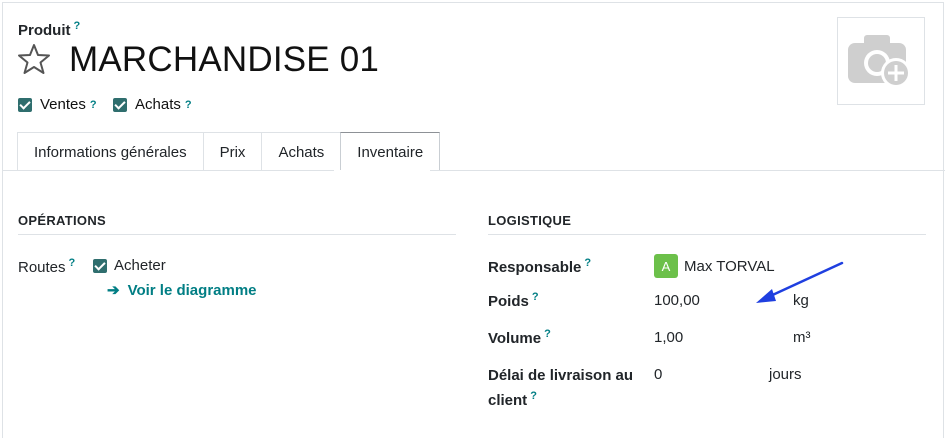  What do you see at coordinates (25, 104) in the screenshot?
I see `checkbox-ventes` at bounding box center [25, 104].